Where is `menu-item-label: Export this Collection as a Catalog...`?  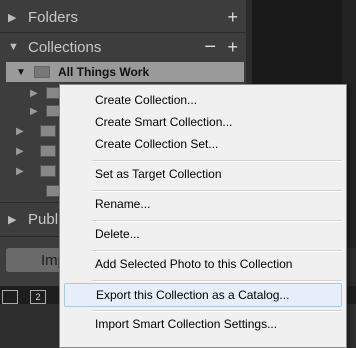 menu-item-label: Export this Collection as a Catalog... is located at coordinates (193, 295).